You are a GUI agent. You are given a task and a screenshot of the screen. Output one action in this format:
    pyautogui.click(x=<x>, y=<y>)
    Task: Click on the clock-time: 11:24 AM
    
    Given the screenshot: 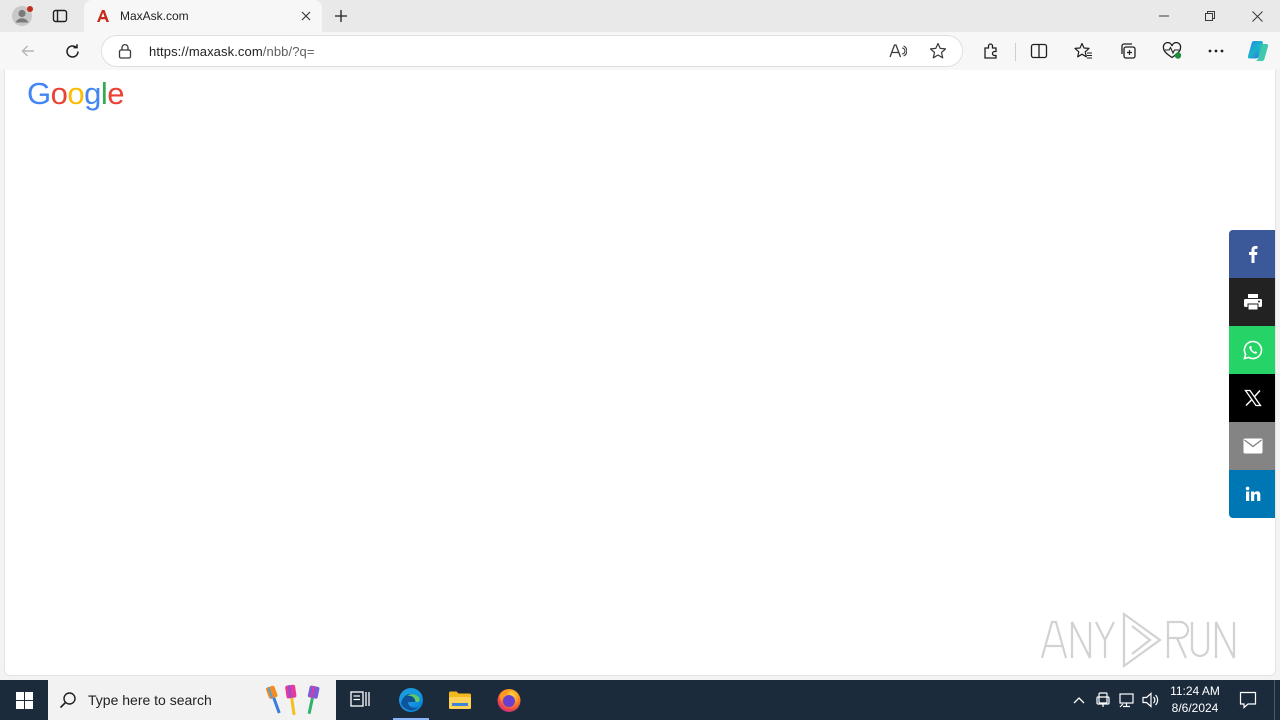 What is the action you would take?
    pyautogui.click(x=1195, y=691)
    